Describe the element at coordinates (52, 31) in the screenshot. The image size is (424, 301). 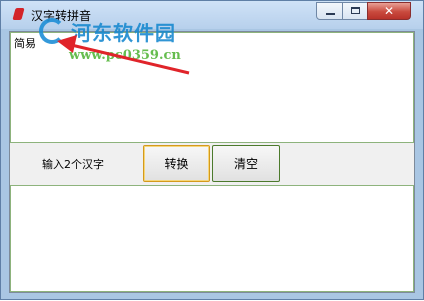
I see `watermark-logo-icon` at that location.